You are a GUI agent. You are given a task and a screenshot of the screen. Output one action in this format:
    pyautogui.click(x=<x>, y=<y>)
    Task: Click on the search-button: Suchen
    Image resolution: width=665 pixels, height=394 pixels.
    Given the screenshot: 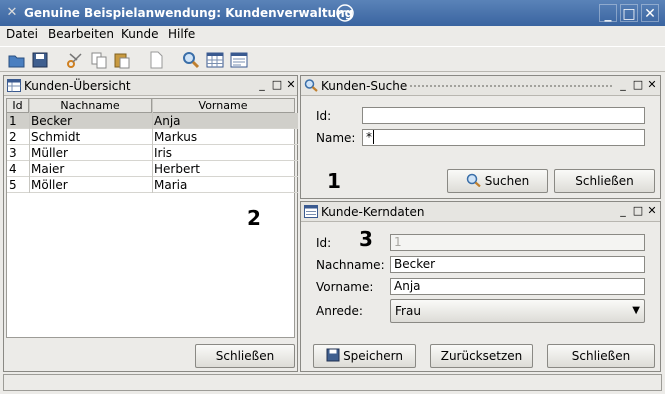 What is the action you would take?
    pyautogui.click(x=497, y=181)
    